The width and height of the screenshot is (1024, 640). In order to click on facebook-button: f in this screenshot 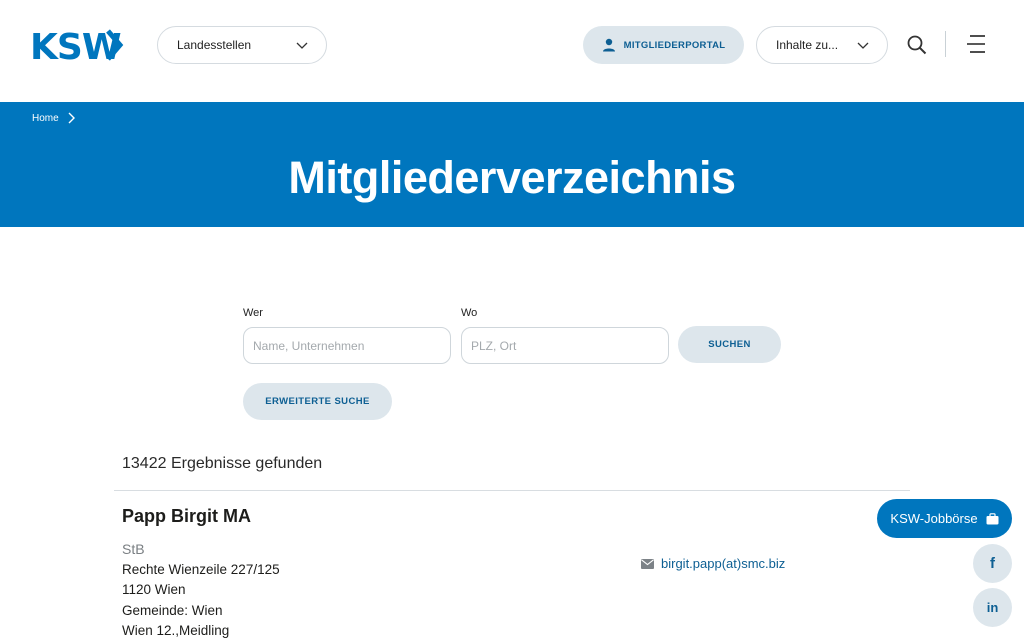, I will do `click(992, 563)`.